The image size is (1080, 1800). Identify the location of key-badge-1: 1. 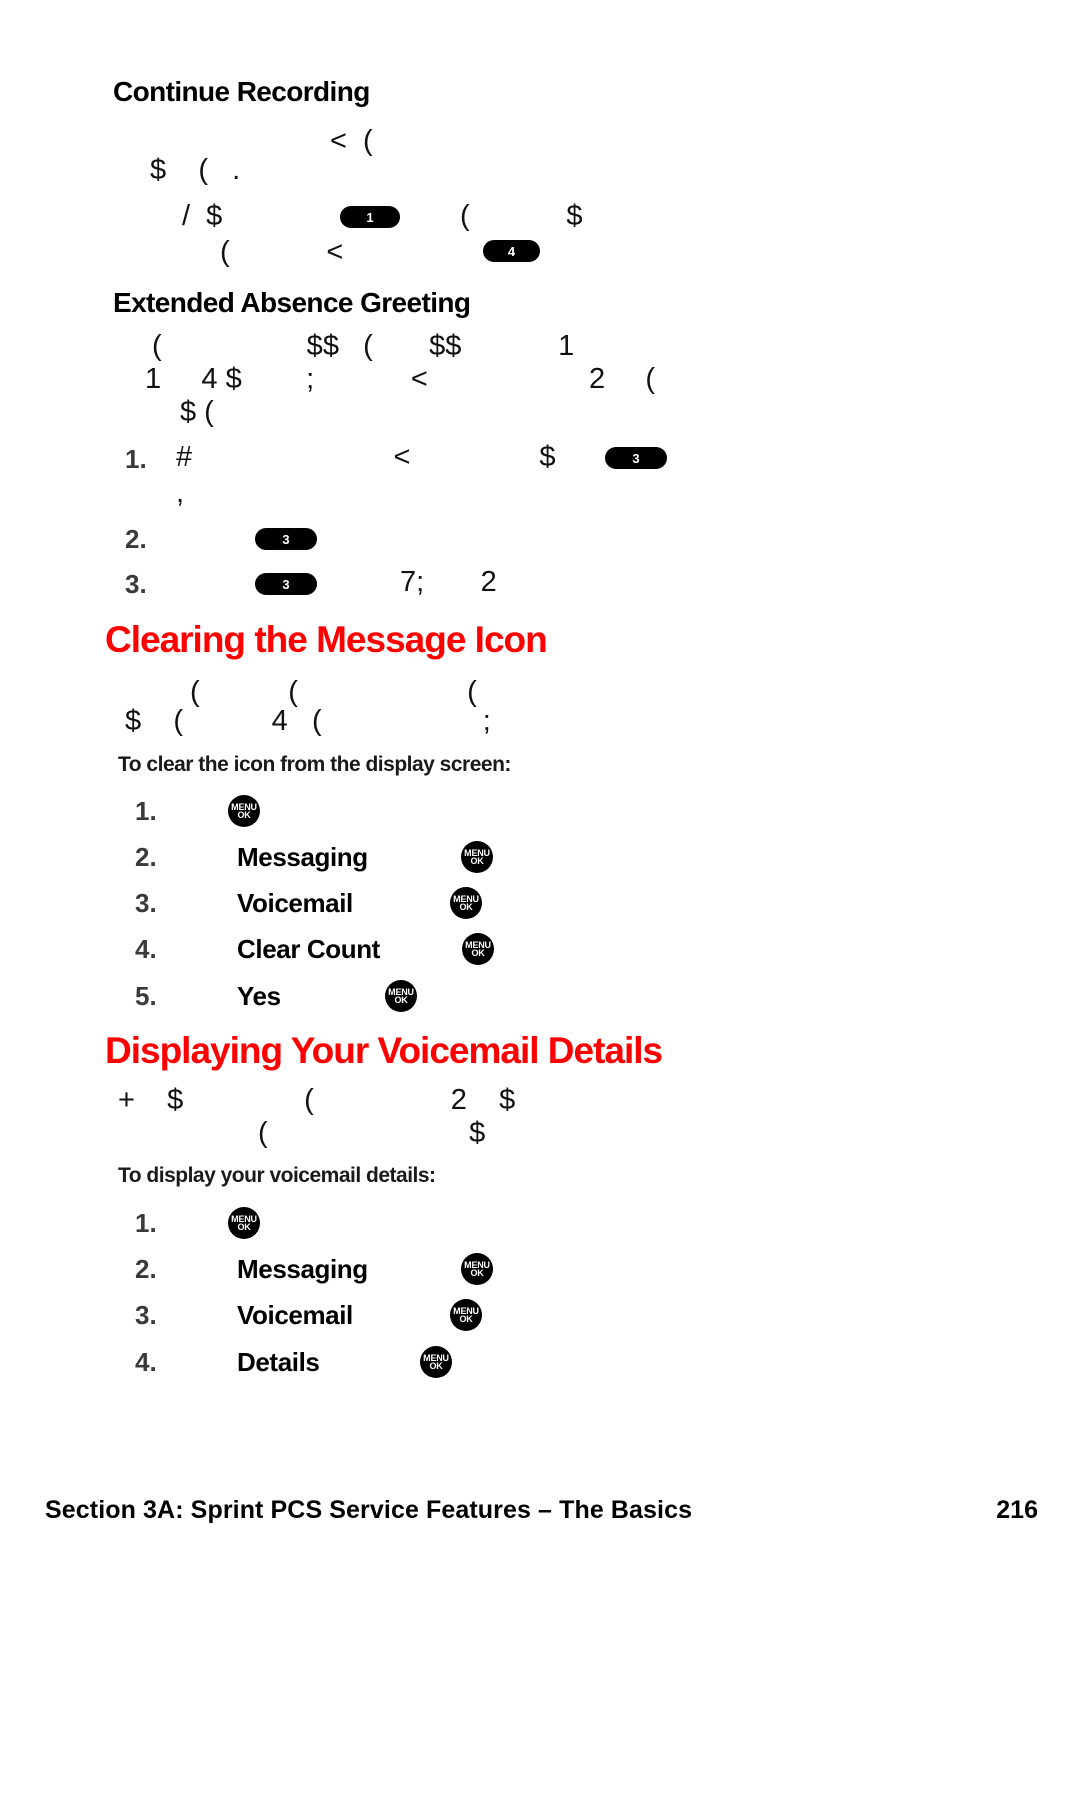
(370, 217).